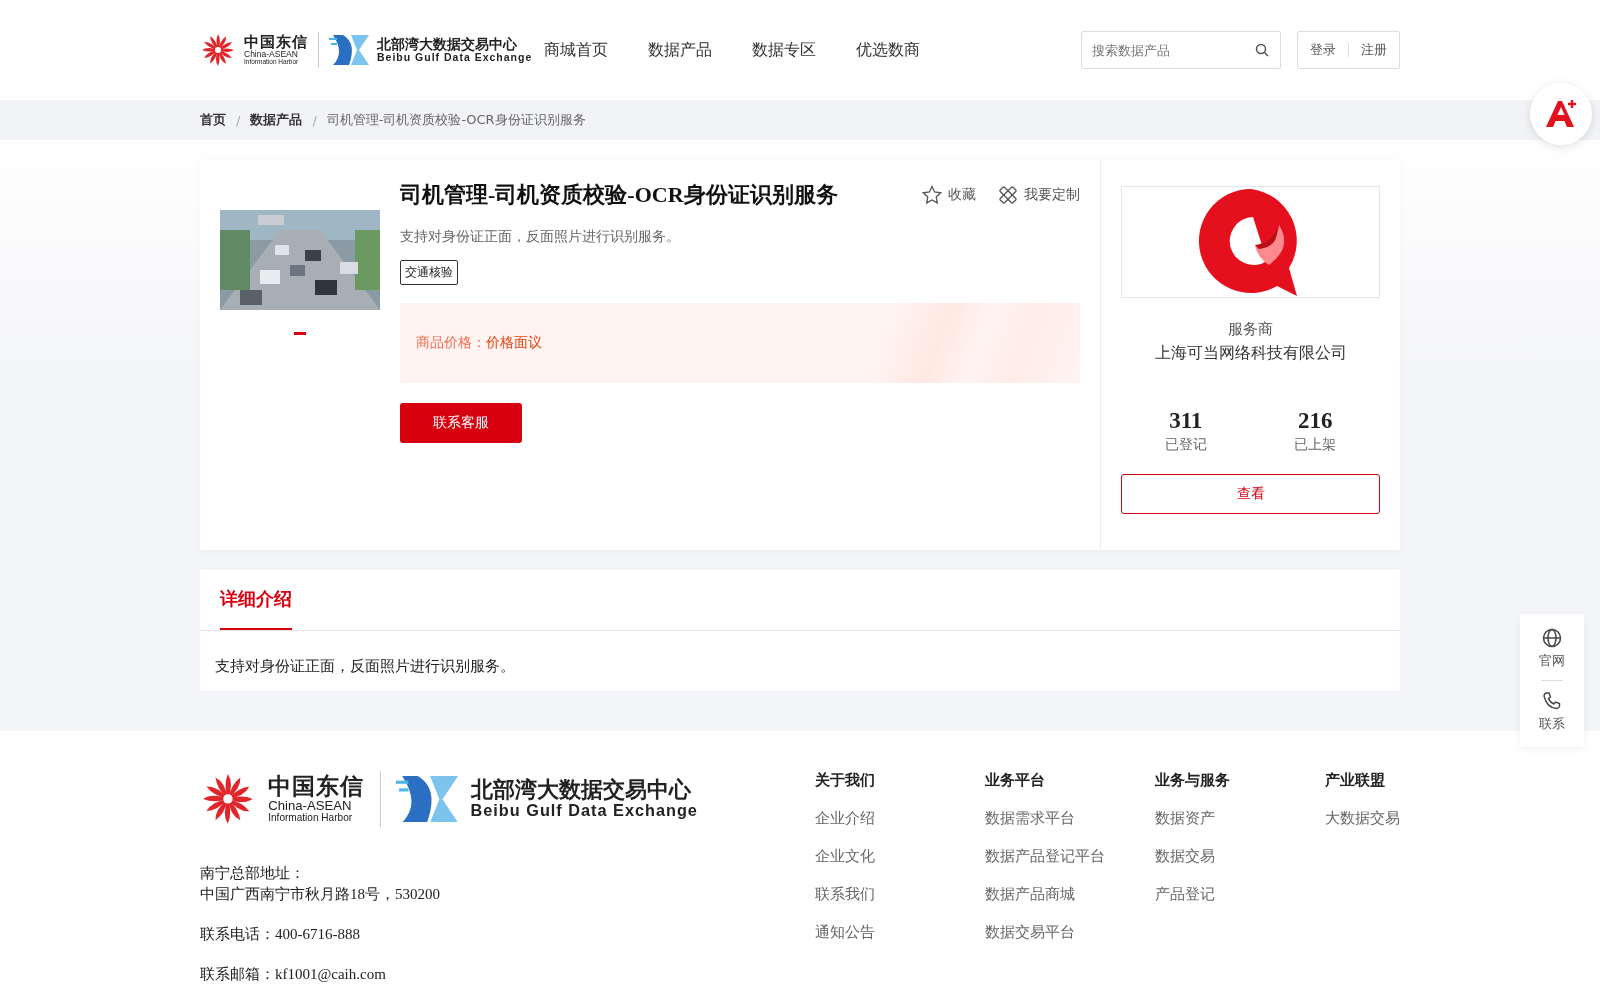 The height and width of the screenshot is (1000, 1600). I want to click on footer-link: 大数据交易, so click(1362, 818).